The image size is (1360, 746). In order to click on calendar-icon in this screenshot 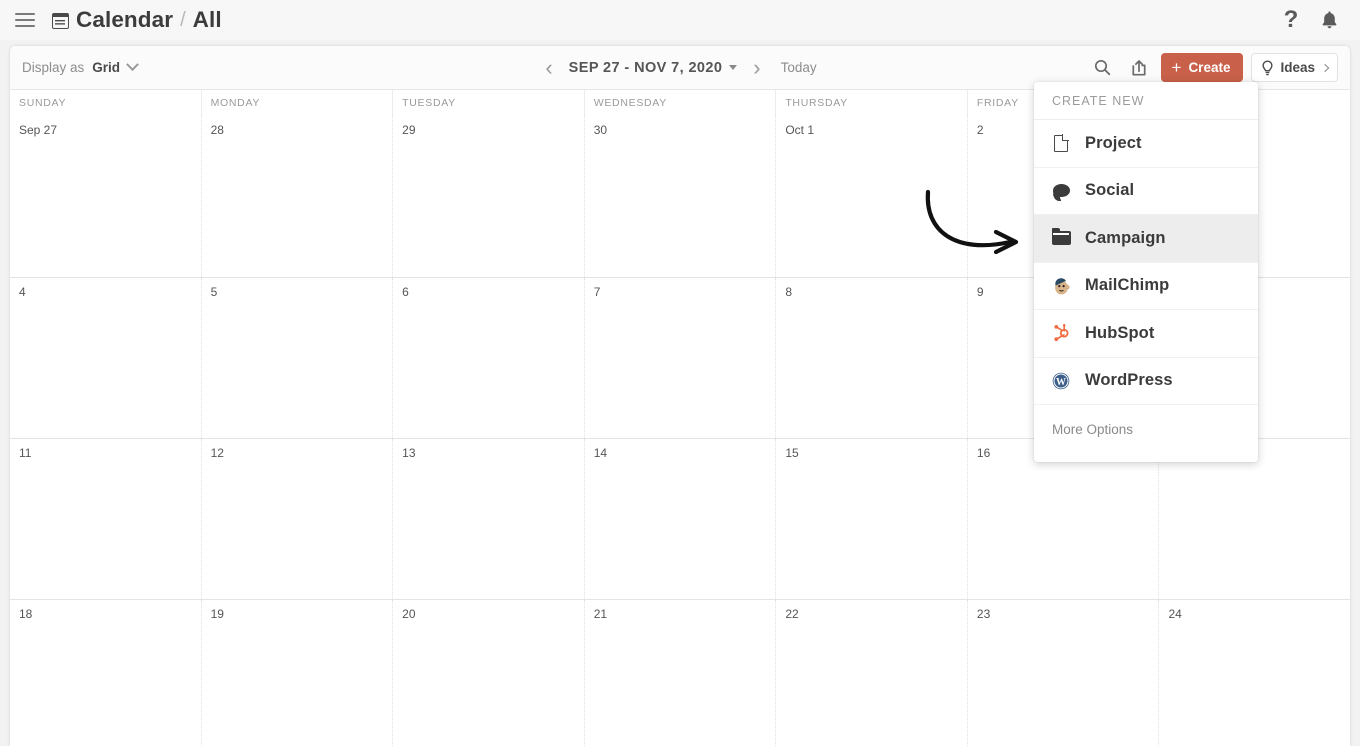, I will do `click(60, 21)`.